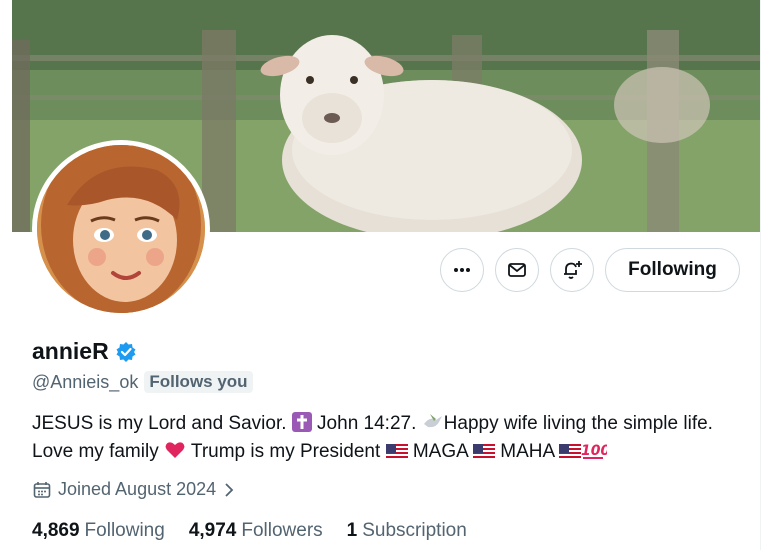  I want to click on bio-text-4: Trump is my President, so click(285, 451).